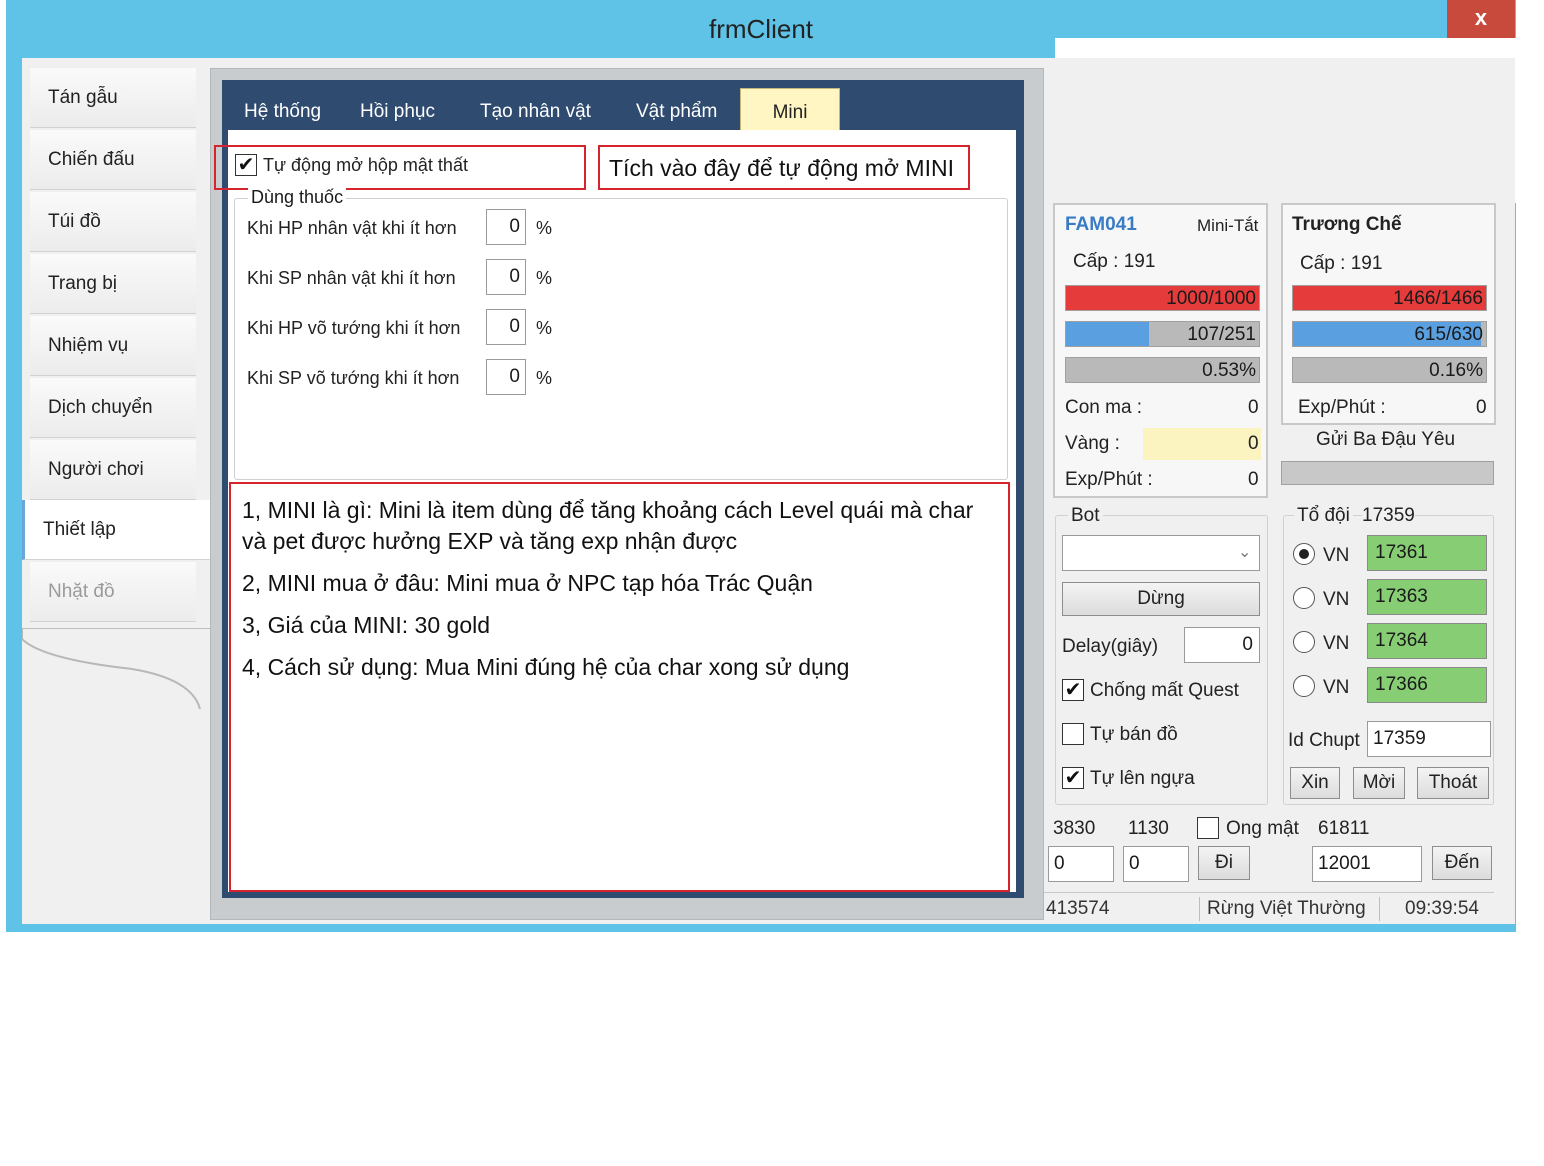 The height and width of the screenshot is (1166, 1544). I want to click on team-member-id: 17363, so click(1427, 597).